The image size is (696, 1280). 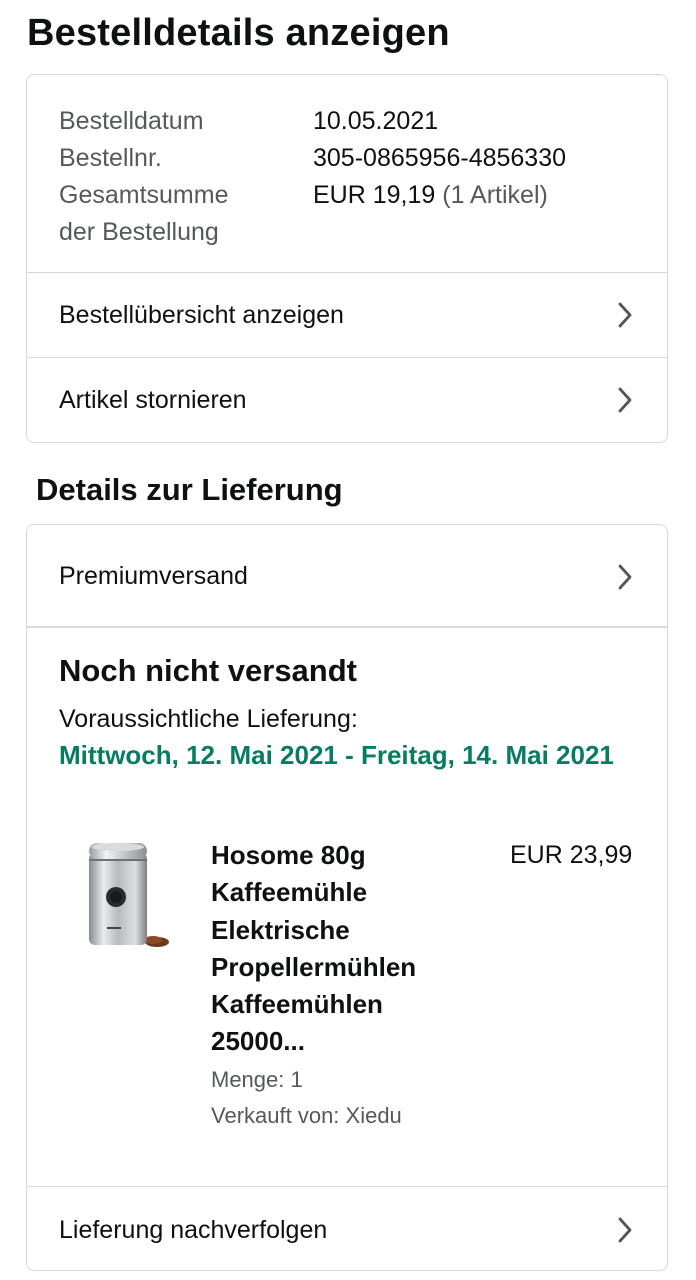 I want to click on order-total-value: EUR 19,19 (1 Artikel), so click(x=430, y=195).